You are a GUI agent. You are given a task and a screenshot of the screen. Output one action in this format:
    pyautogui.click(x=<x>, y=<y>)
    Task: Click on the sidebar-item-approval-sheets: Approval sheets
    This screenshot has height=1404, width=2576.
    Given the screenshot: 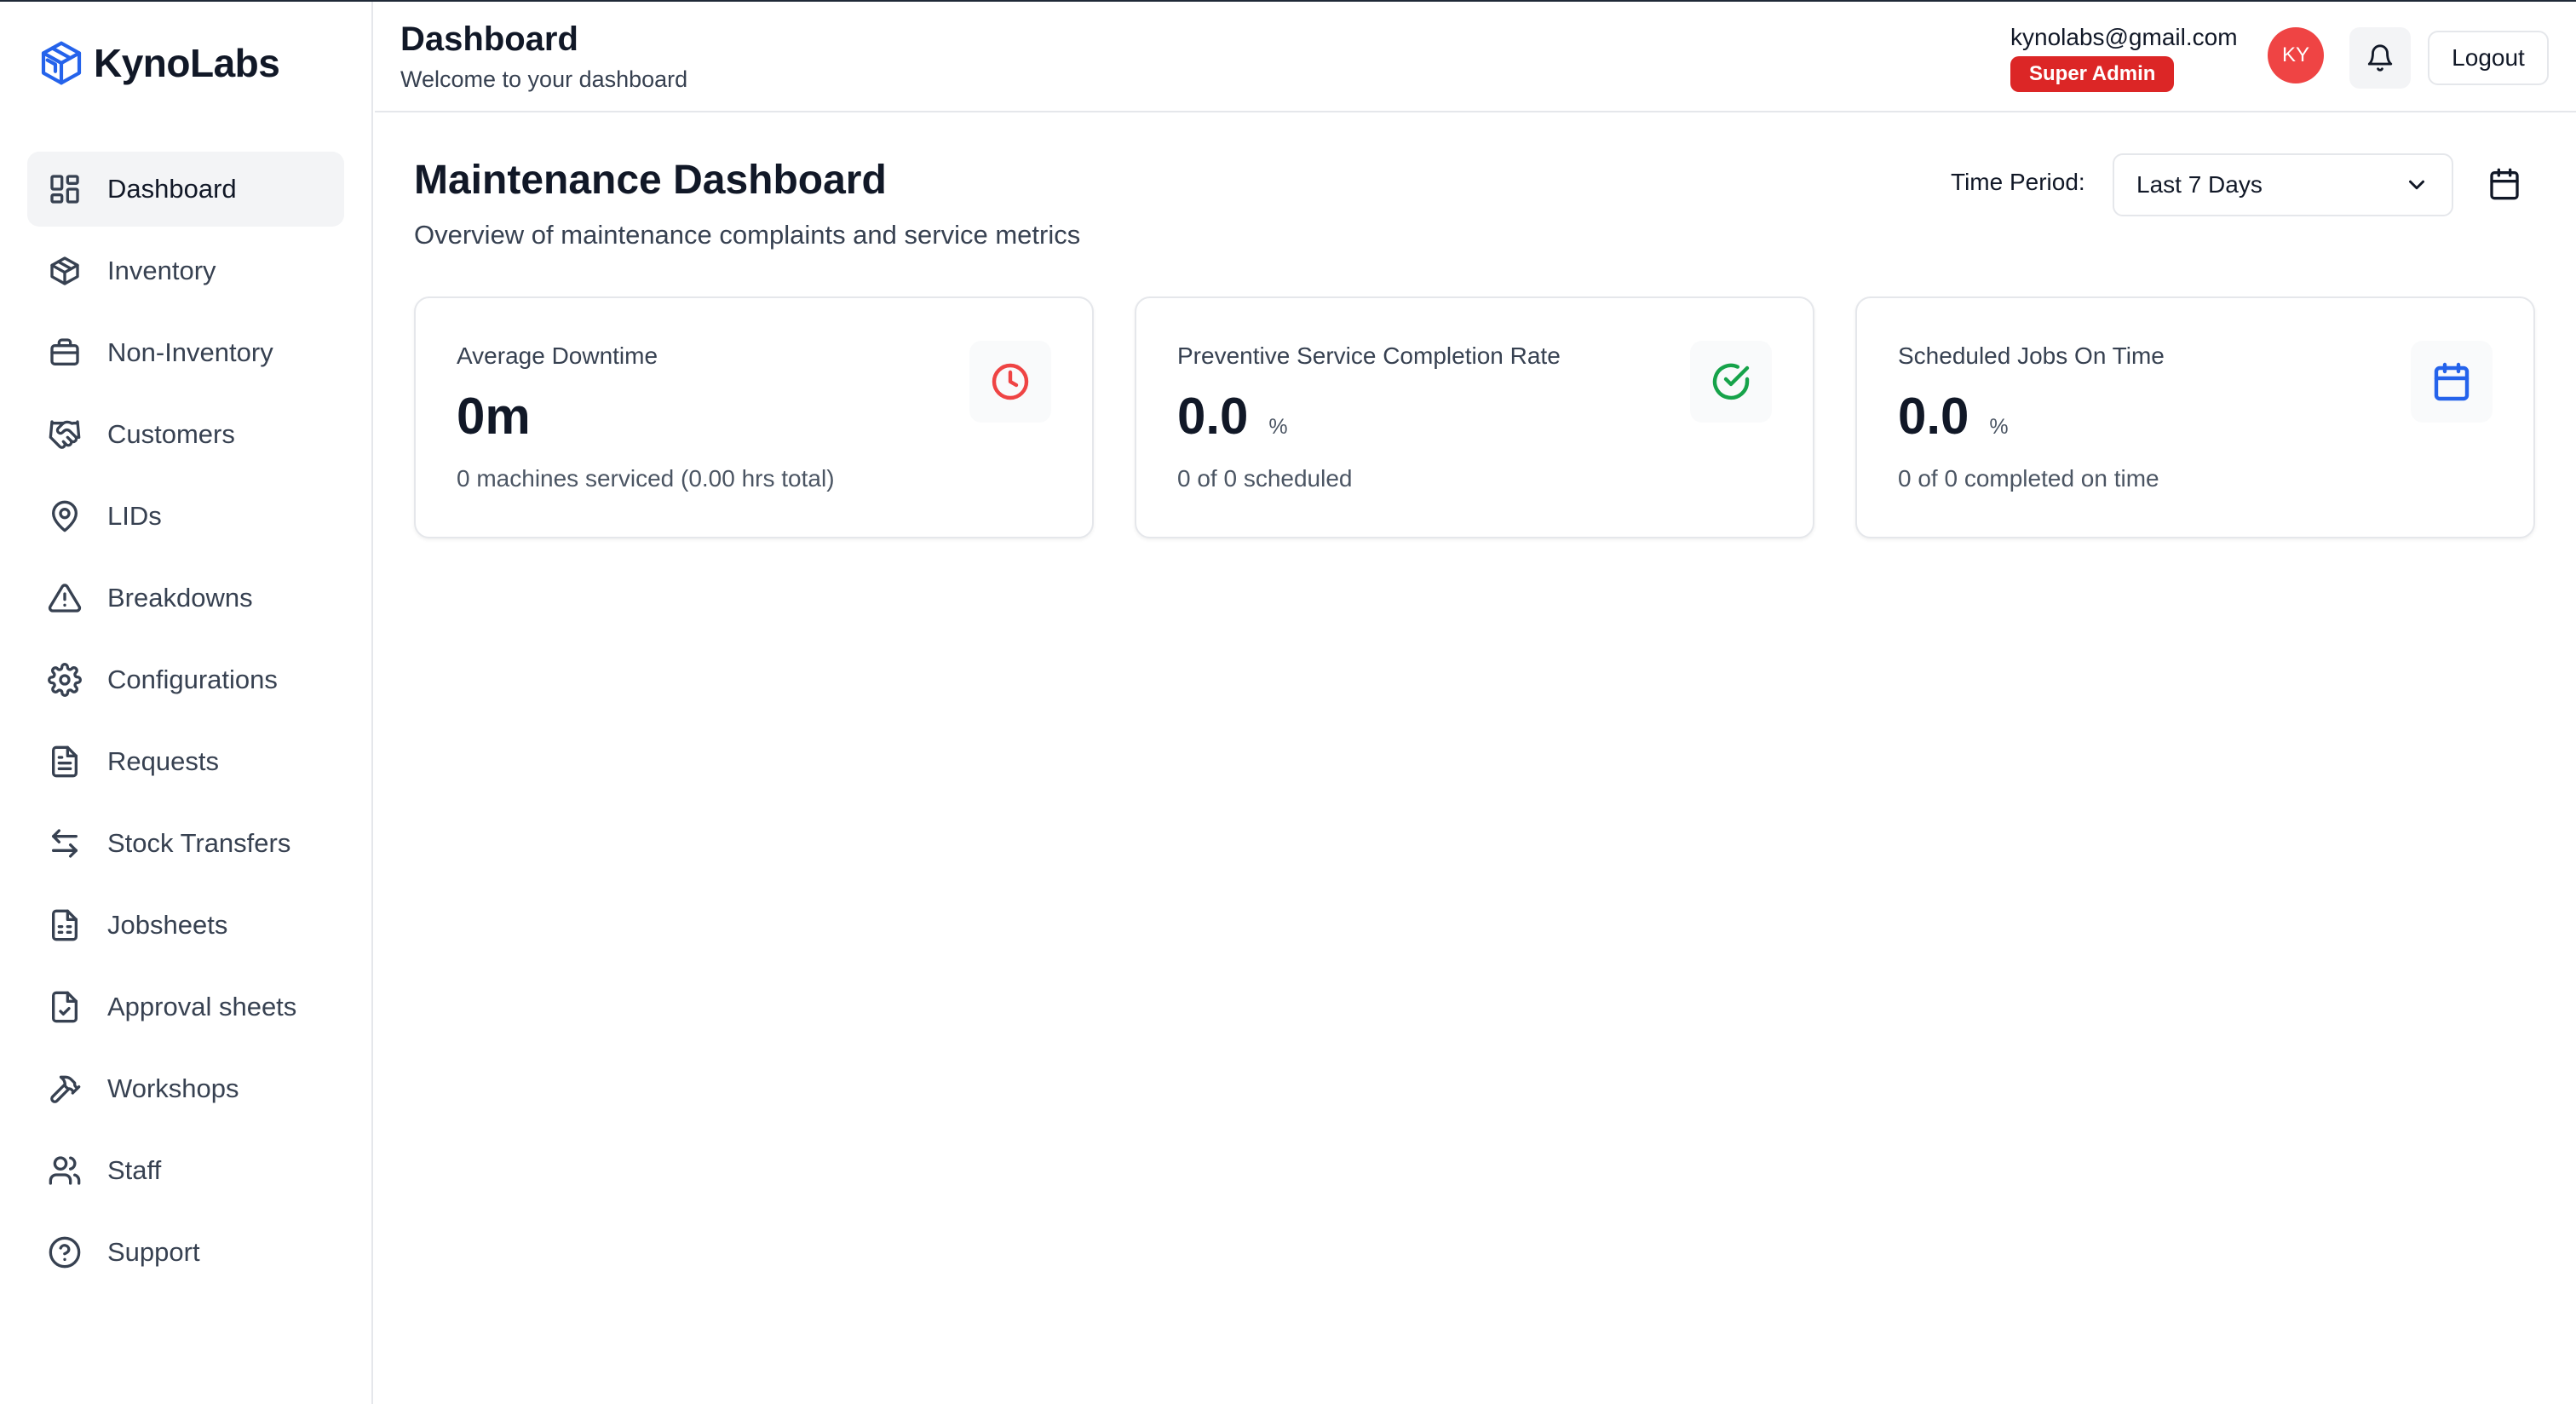 What is the action you would take?
    pyautogui.click(x=185, y=1007)
    